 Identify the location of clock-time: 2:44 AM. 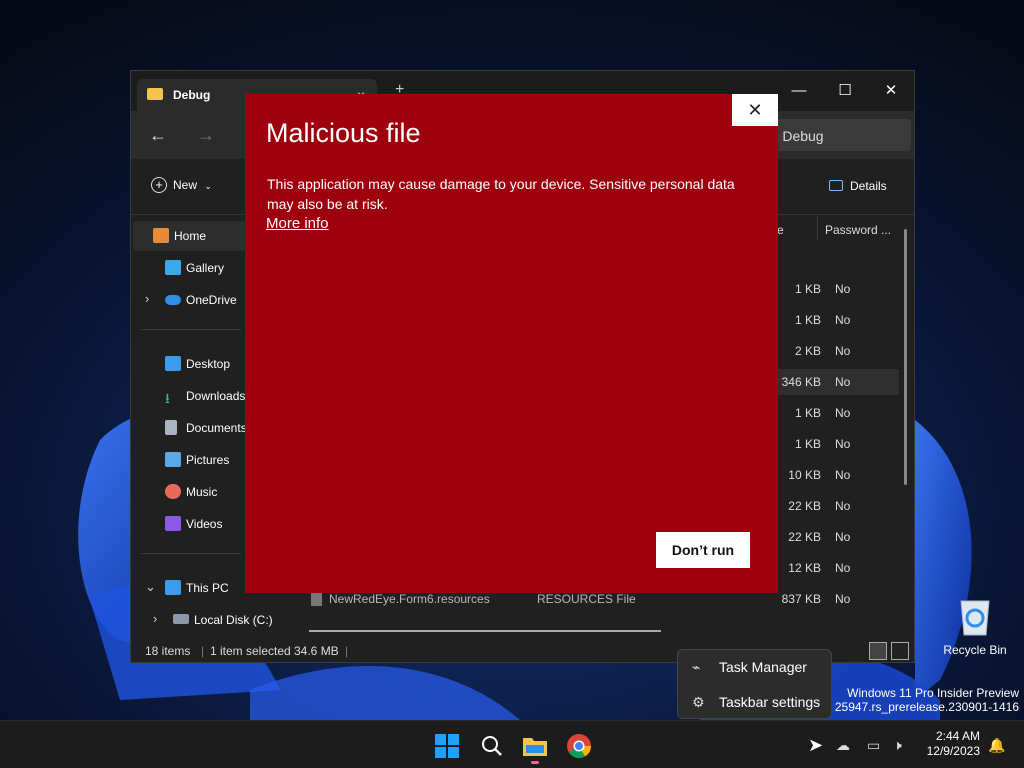
(957, 736).